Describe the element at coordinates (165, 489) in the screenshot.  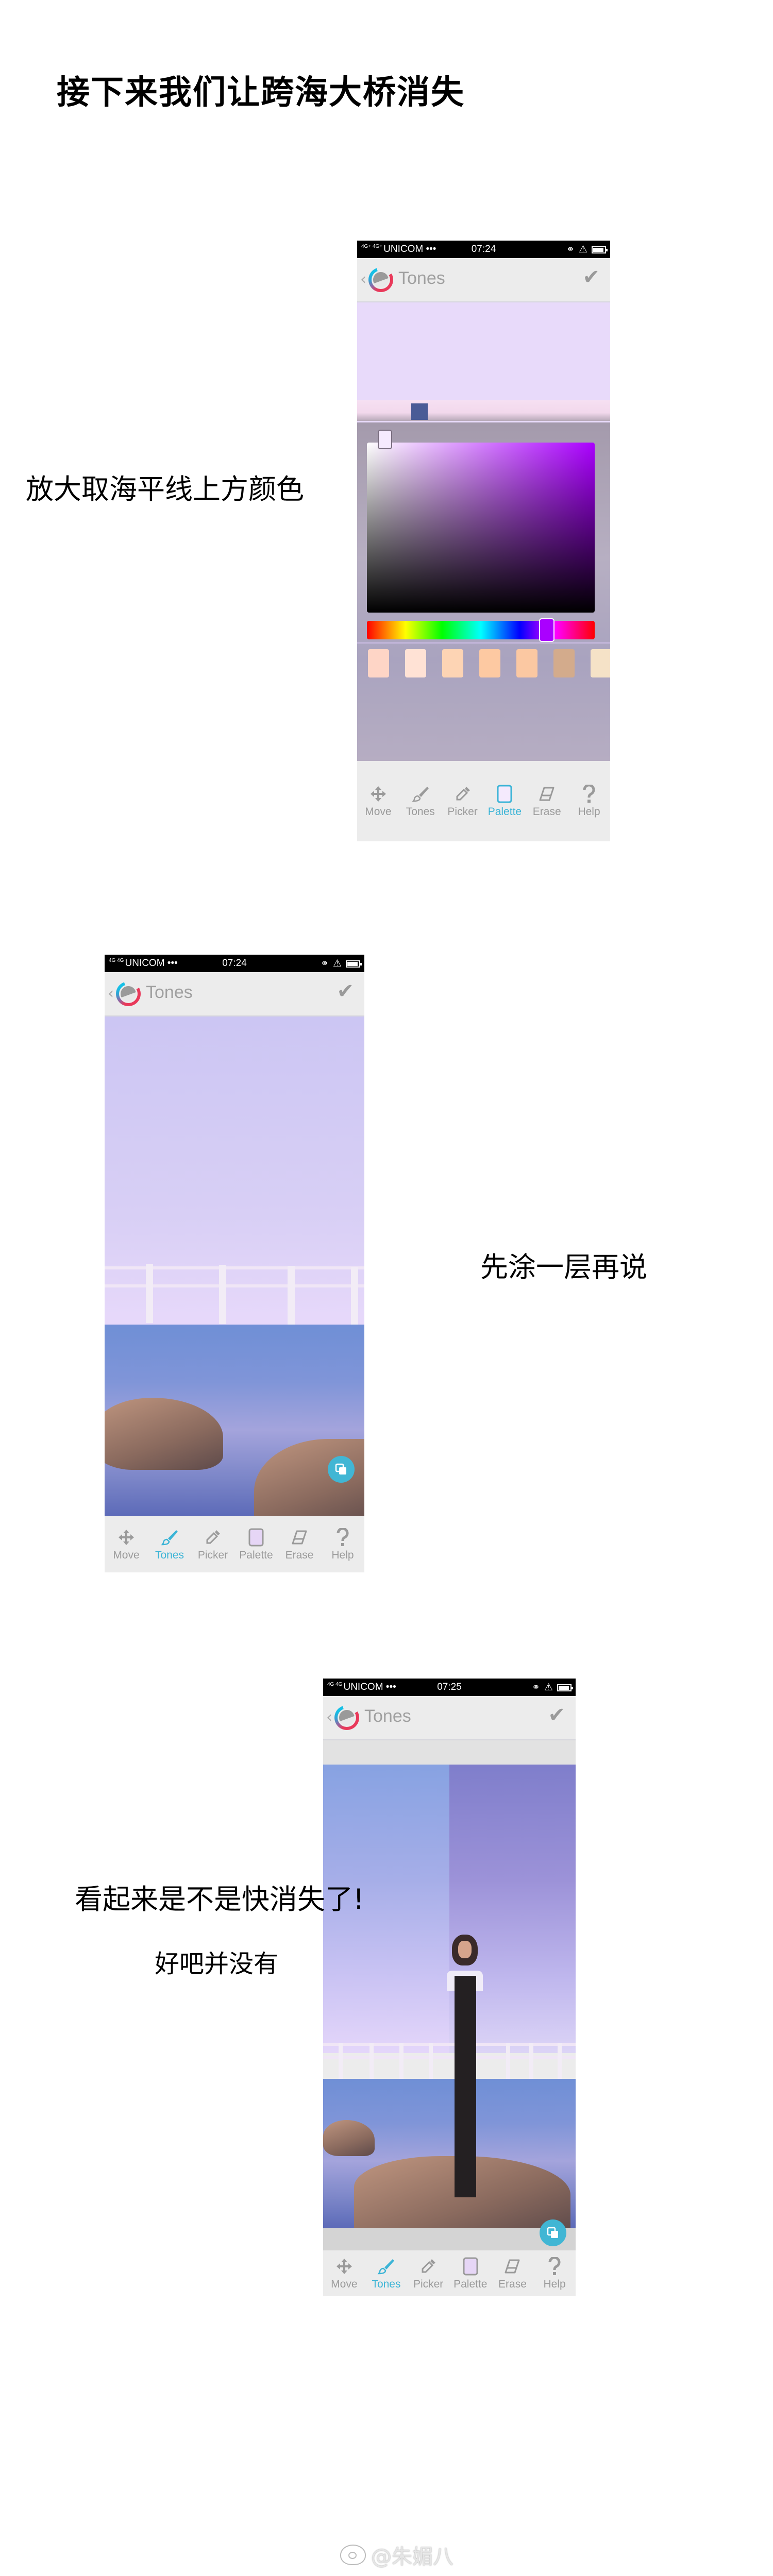
I see `caption-step1: 放大取海平线上方颜色` at that location.